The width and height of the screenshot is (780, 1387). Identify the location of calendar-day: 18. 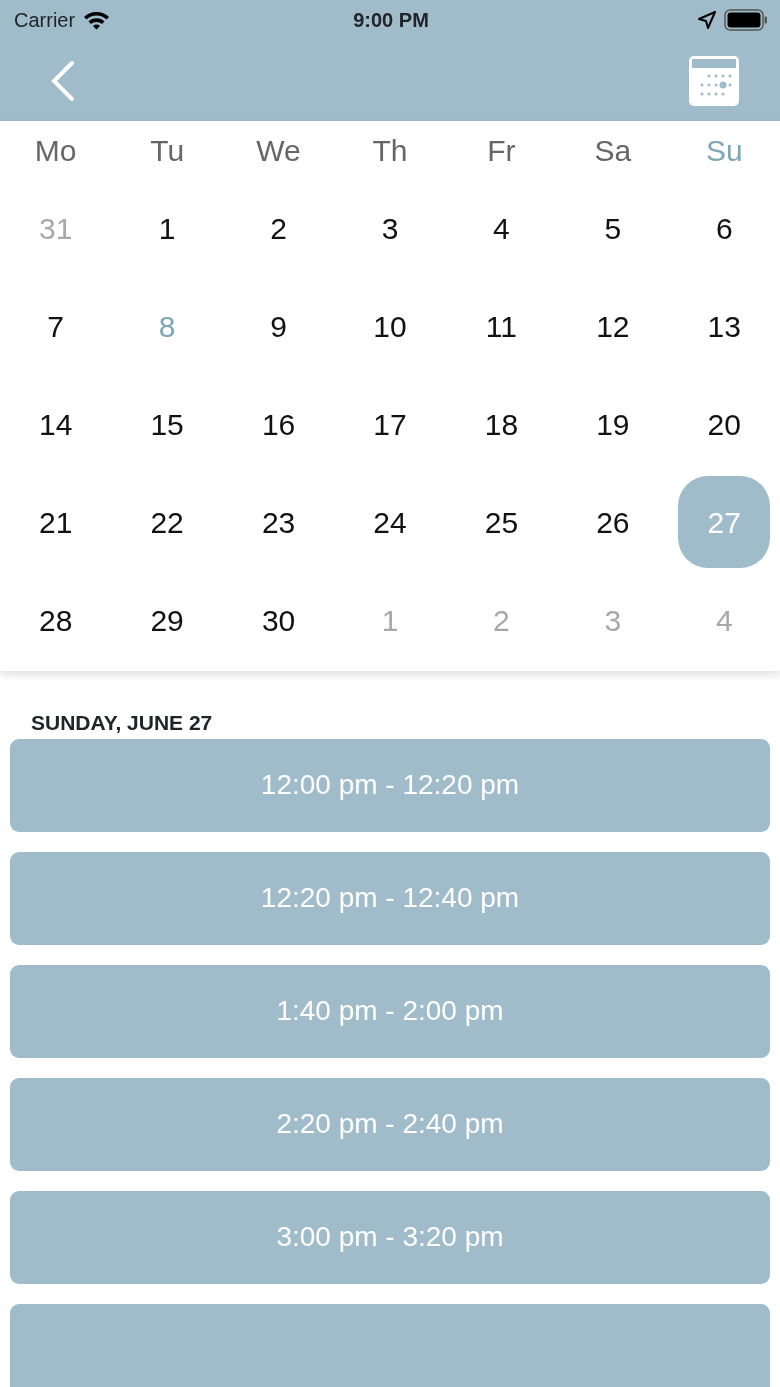
(501, 424).